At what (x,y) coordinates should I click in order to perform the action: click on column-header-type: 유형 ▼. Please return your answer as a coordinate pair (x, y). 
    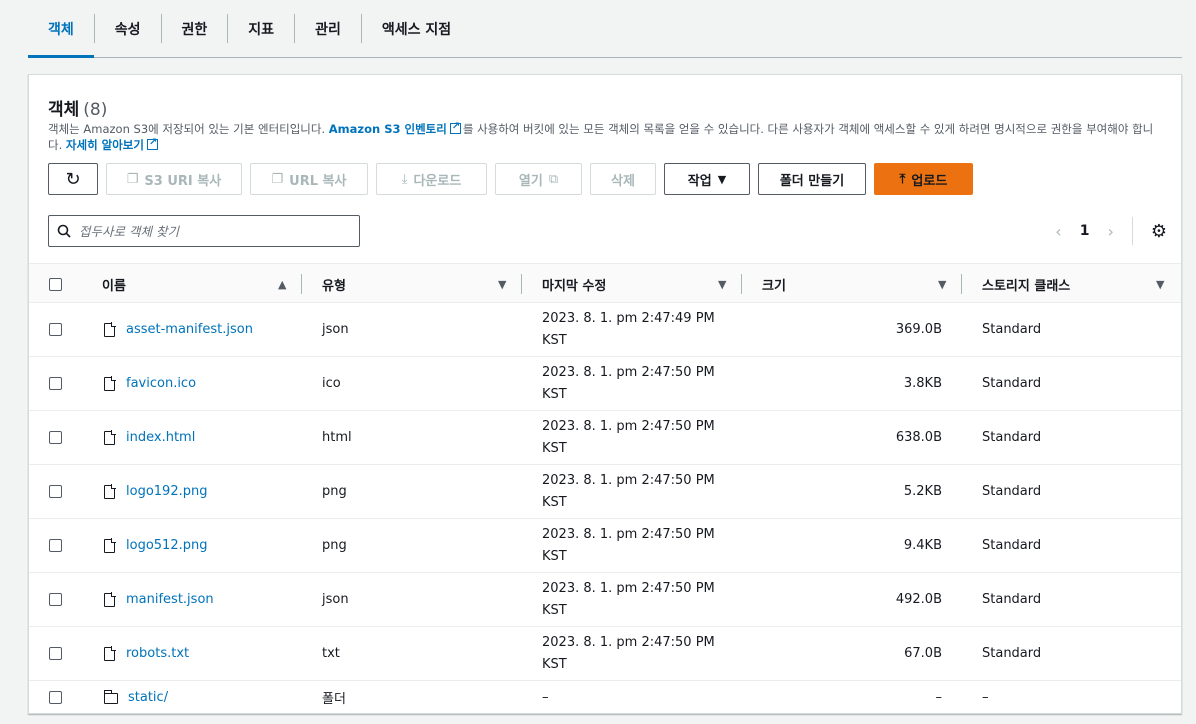
    Looking at the image, I should click on (422, 284).